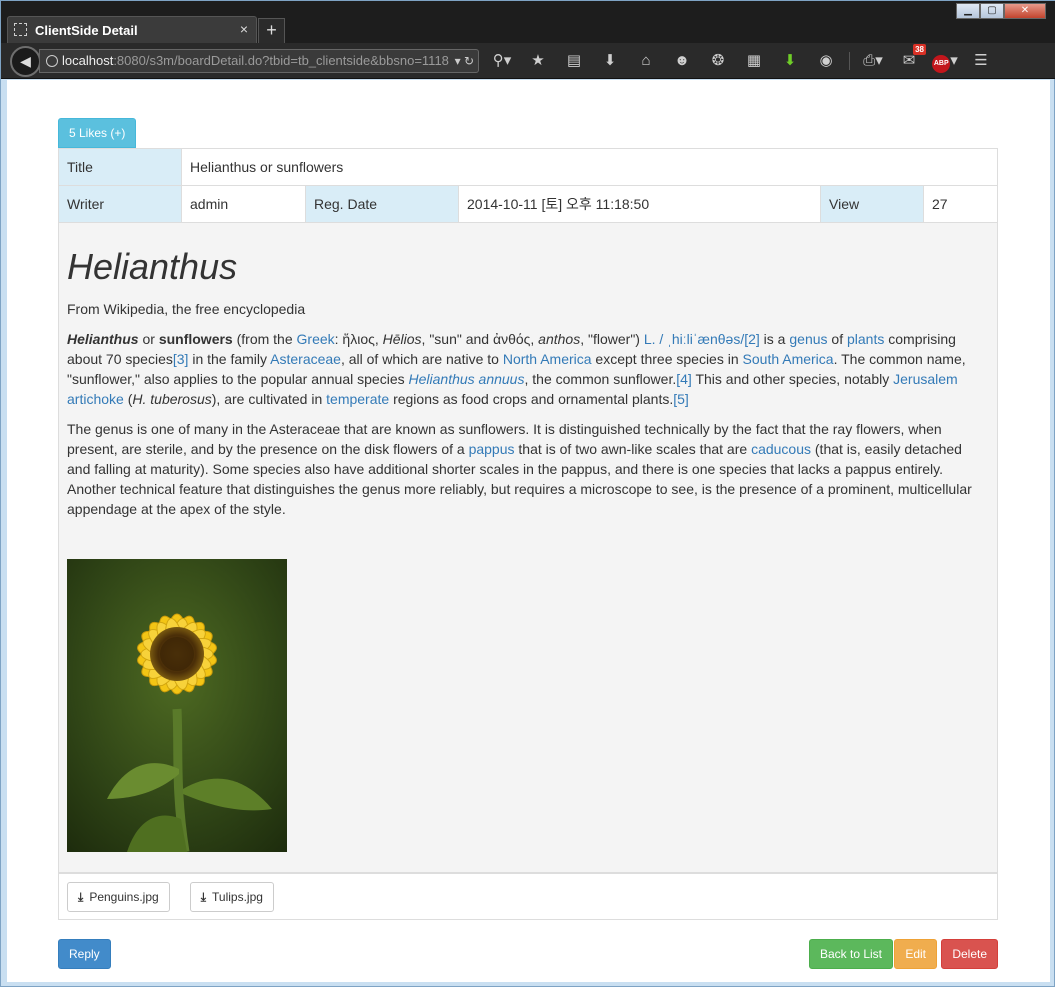  Describe the element at coordinates (774, 339) in the screenshot. I see `text: is a` at that location.